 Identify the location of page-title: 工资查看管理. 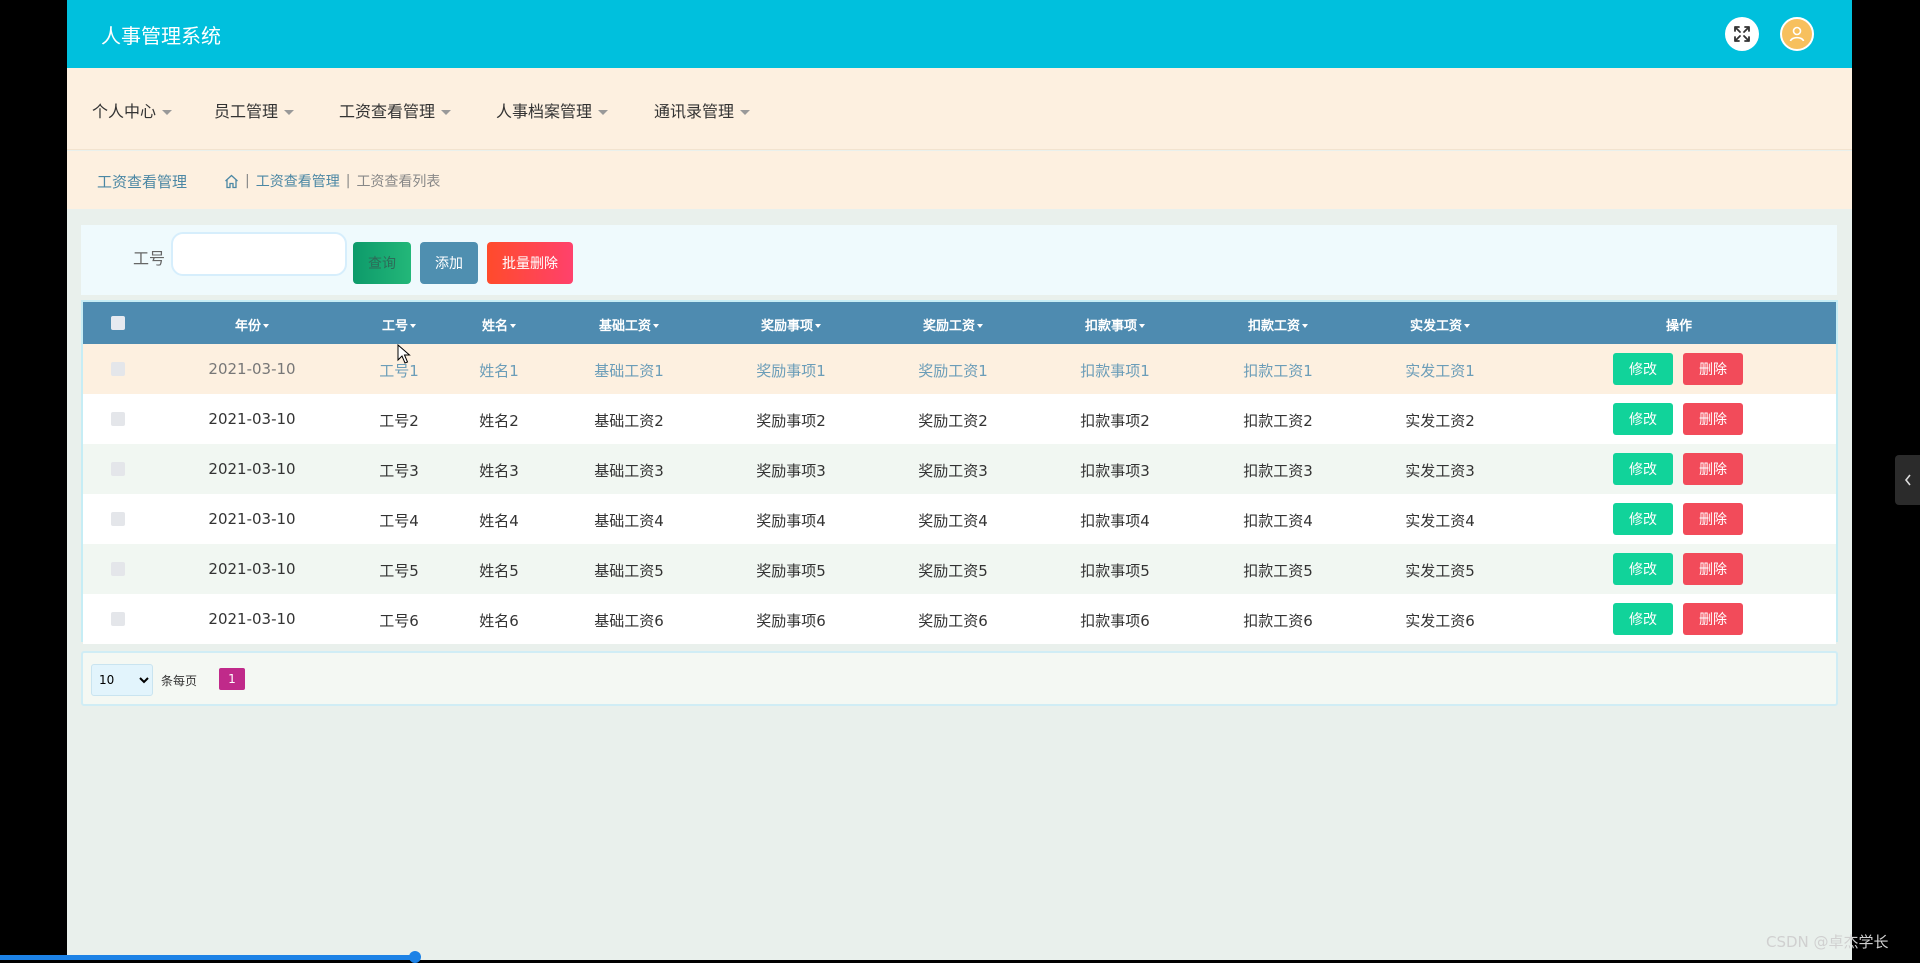
(142, 182).